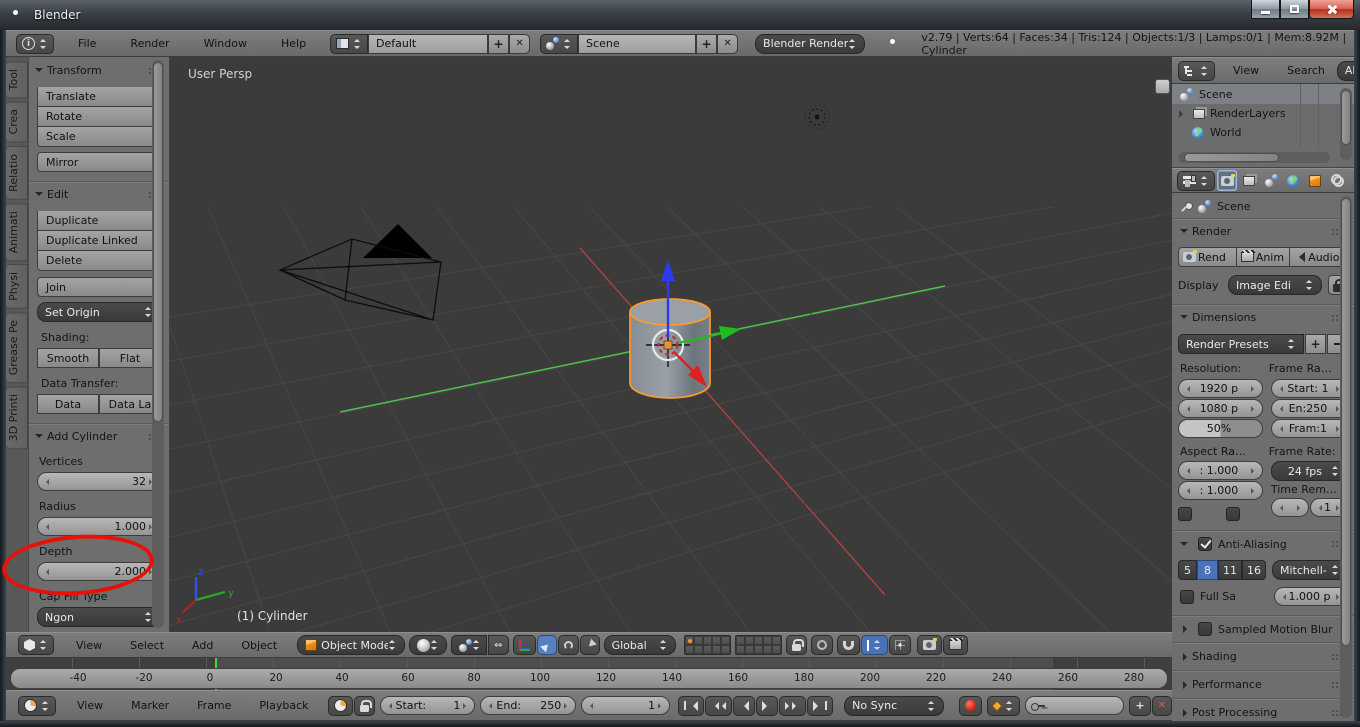 The width and height of the screenshot is (1360, 727). Describe the element at coordinates (1254, 157) in the screenshot. I see `outliner-hscrollbar` at that location.